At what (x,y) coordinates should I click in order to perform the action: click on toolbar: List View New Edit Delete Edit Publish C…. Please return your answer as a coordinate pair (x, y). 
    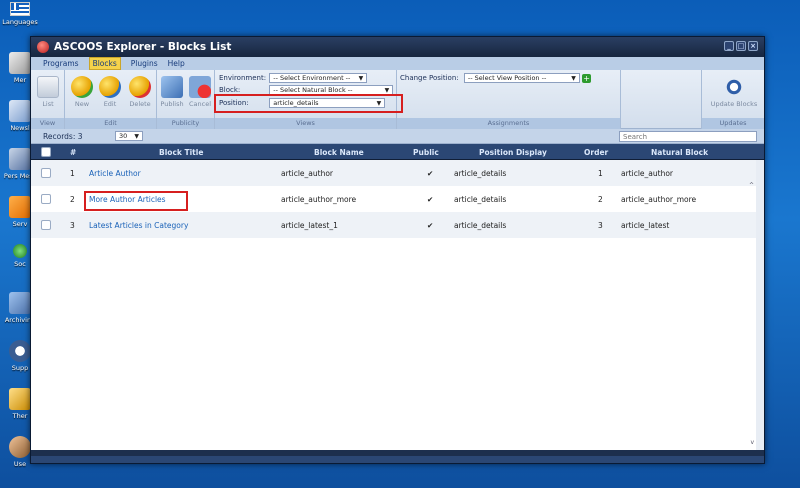
    Looking at the image, I should click on (397, 99).